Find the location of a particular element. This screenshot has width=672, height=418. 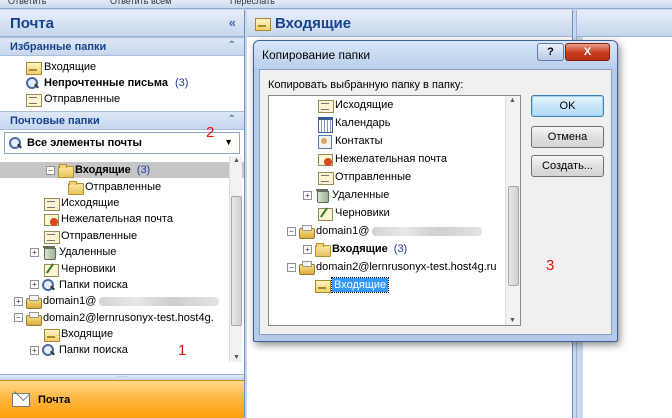

favorites-section-title: Избранные папки is located at coordinates (58, 47).